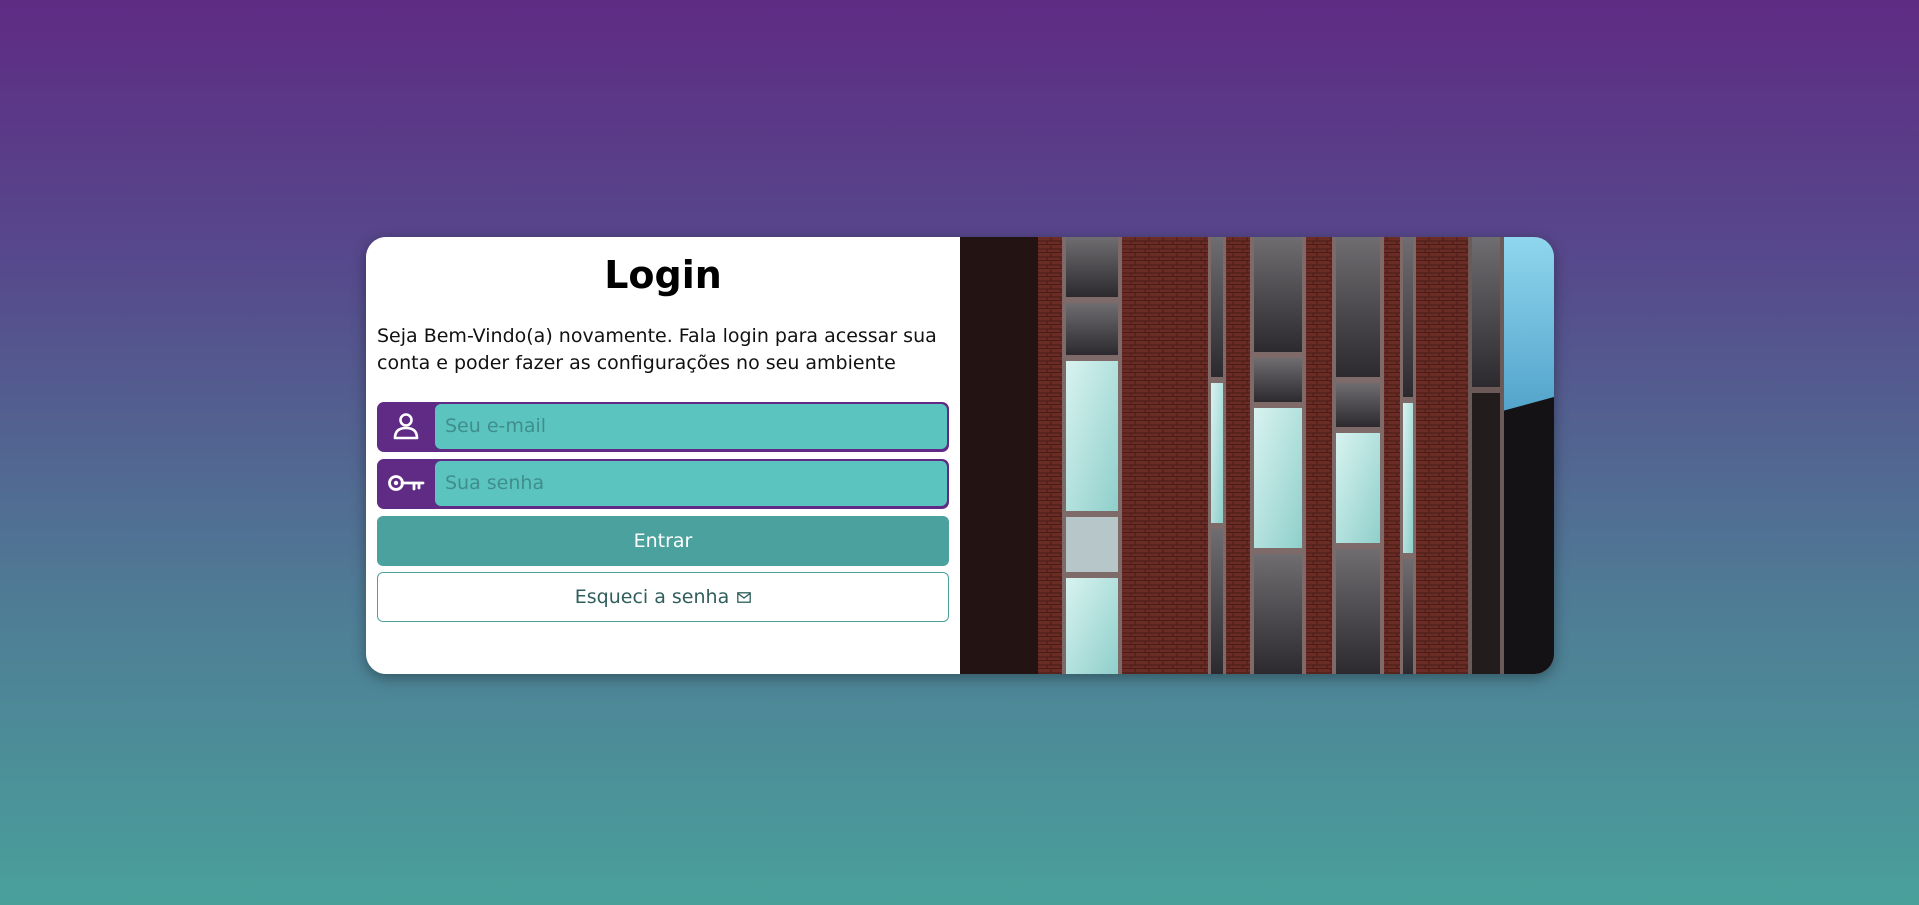 This screenshot has height=905, width=1919. What do you see at coordinates (691, 426) in the screenshot?
I see `email-field` at bounding box center [691, 426].